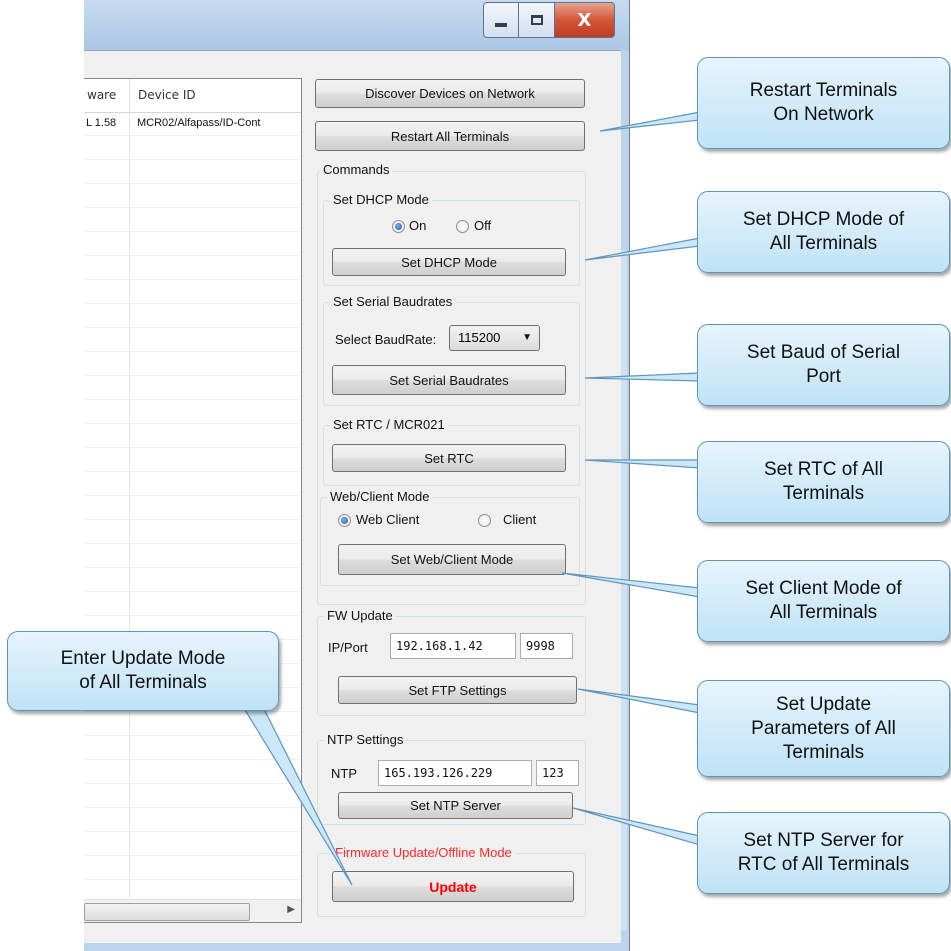 This screenshot has height=951, width=951. I want to click on callout-pointer-dhcp, so click(642, 249).